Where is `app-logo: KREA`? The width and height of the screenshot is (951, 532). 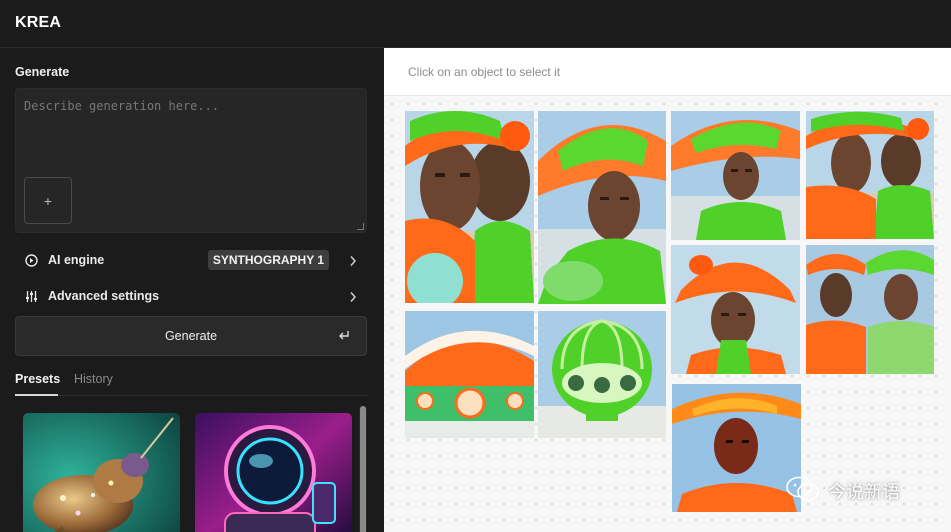 app-logo: KREA is located at coordinates (38, 23).